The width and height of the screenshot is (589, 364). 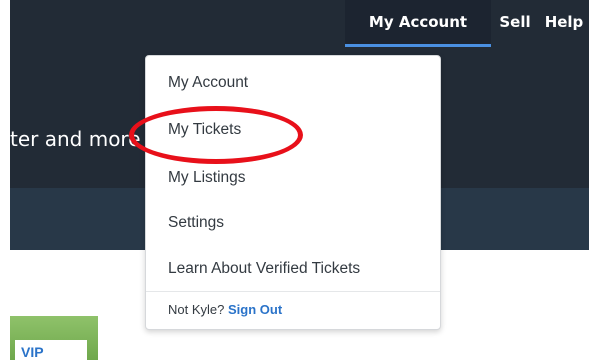 I want to click on not-user-prefix: Not Kyle?, so click(x=196, y=309).